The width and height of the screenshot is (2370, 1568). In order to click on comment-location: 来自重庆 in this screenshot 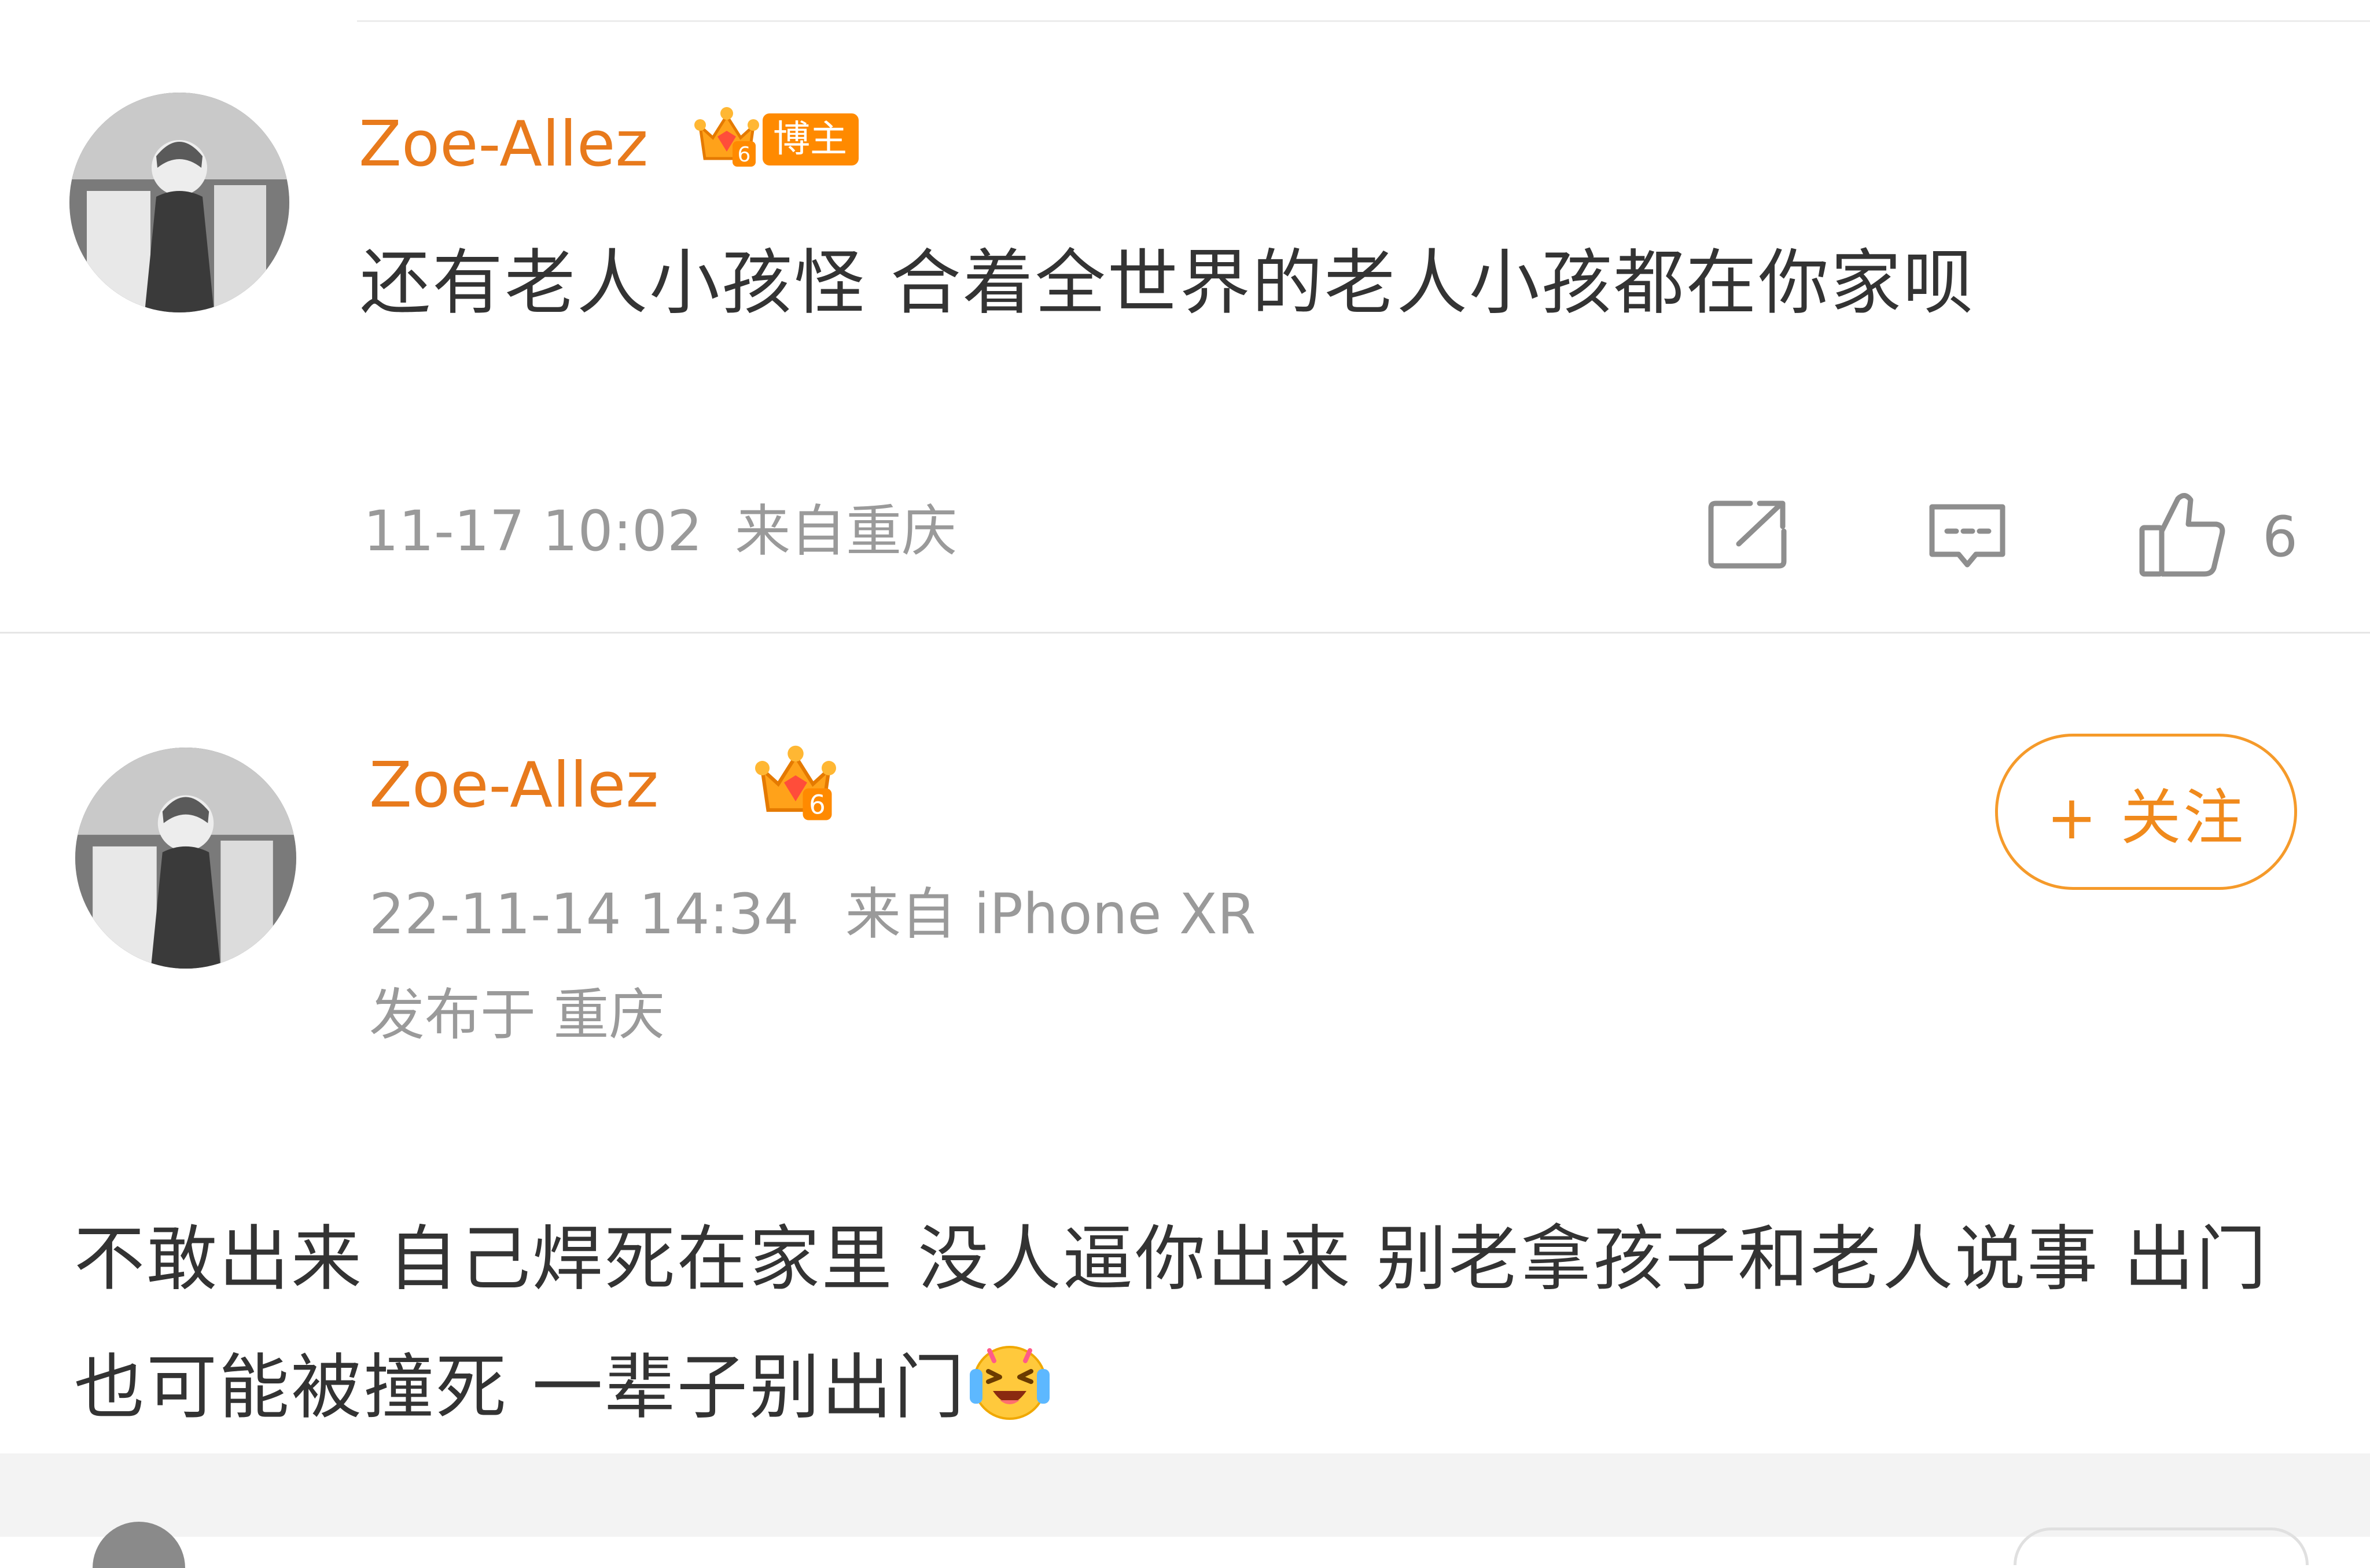, I will do `click(846, 532)`.